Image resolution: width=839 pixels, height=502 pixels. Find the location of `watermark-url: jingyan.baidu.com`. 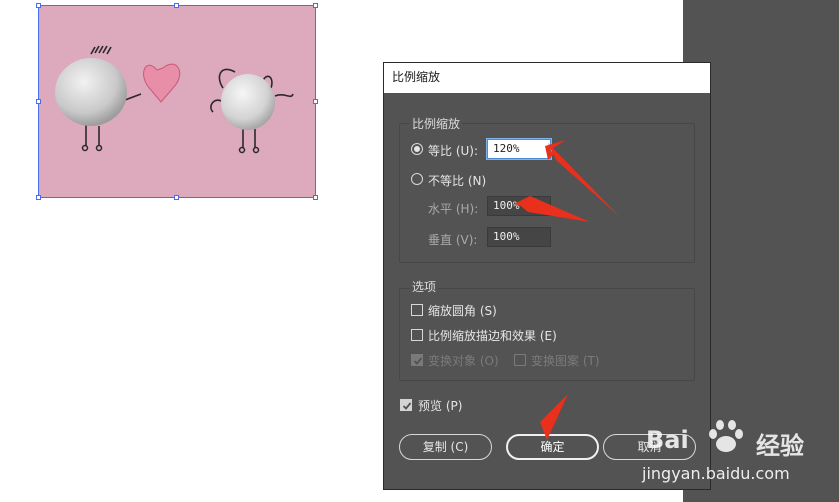

watermark-url: jingyan.baidu.com is located at coordinates (716, 473).